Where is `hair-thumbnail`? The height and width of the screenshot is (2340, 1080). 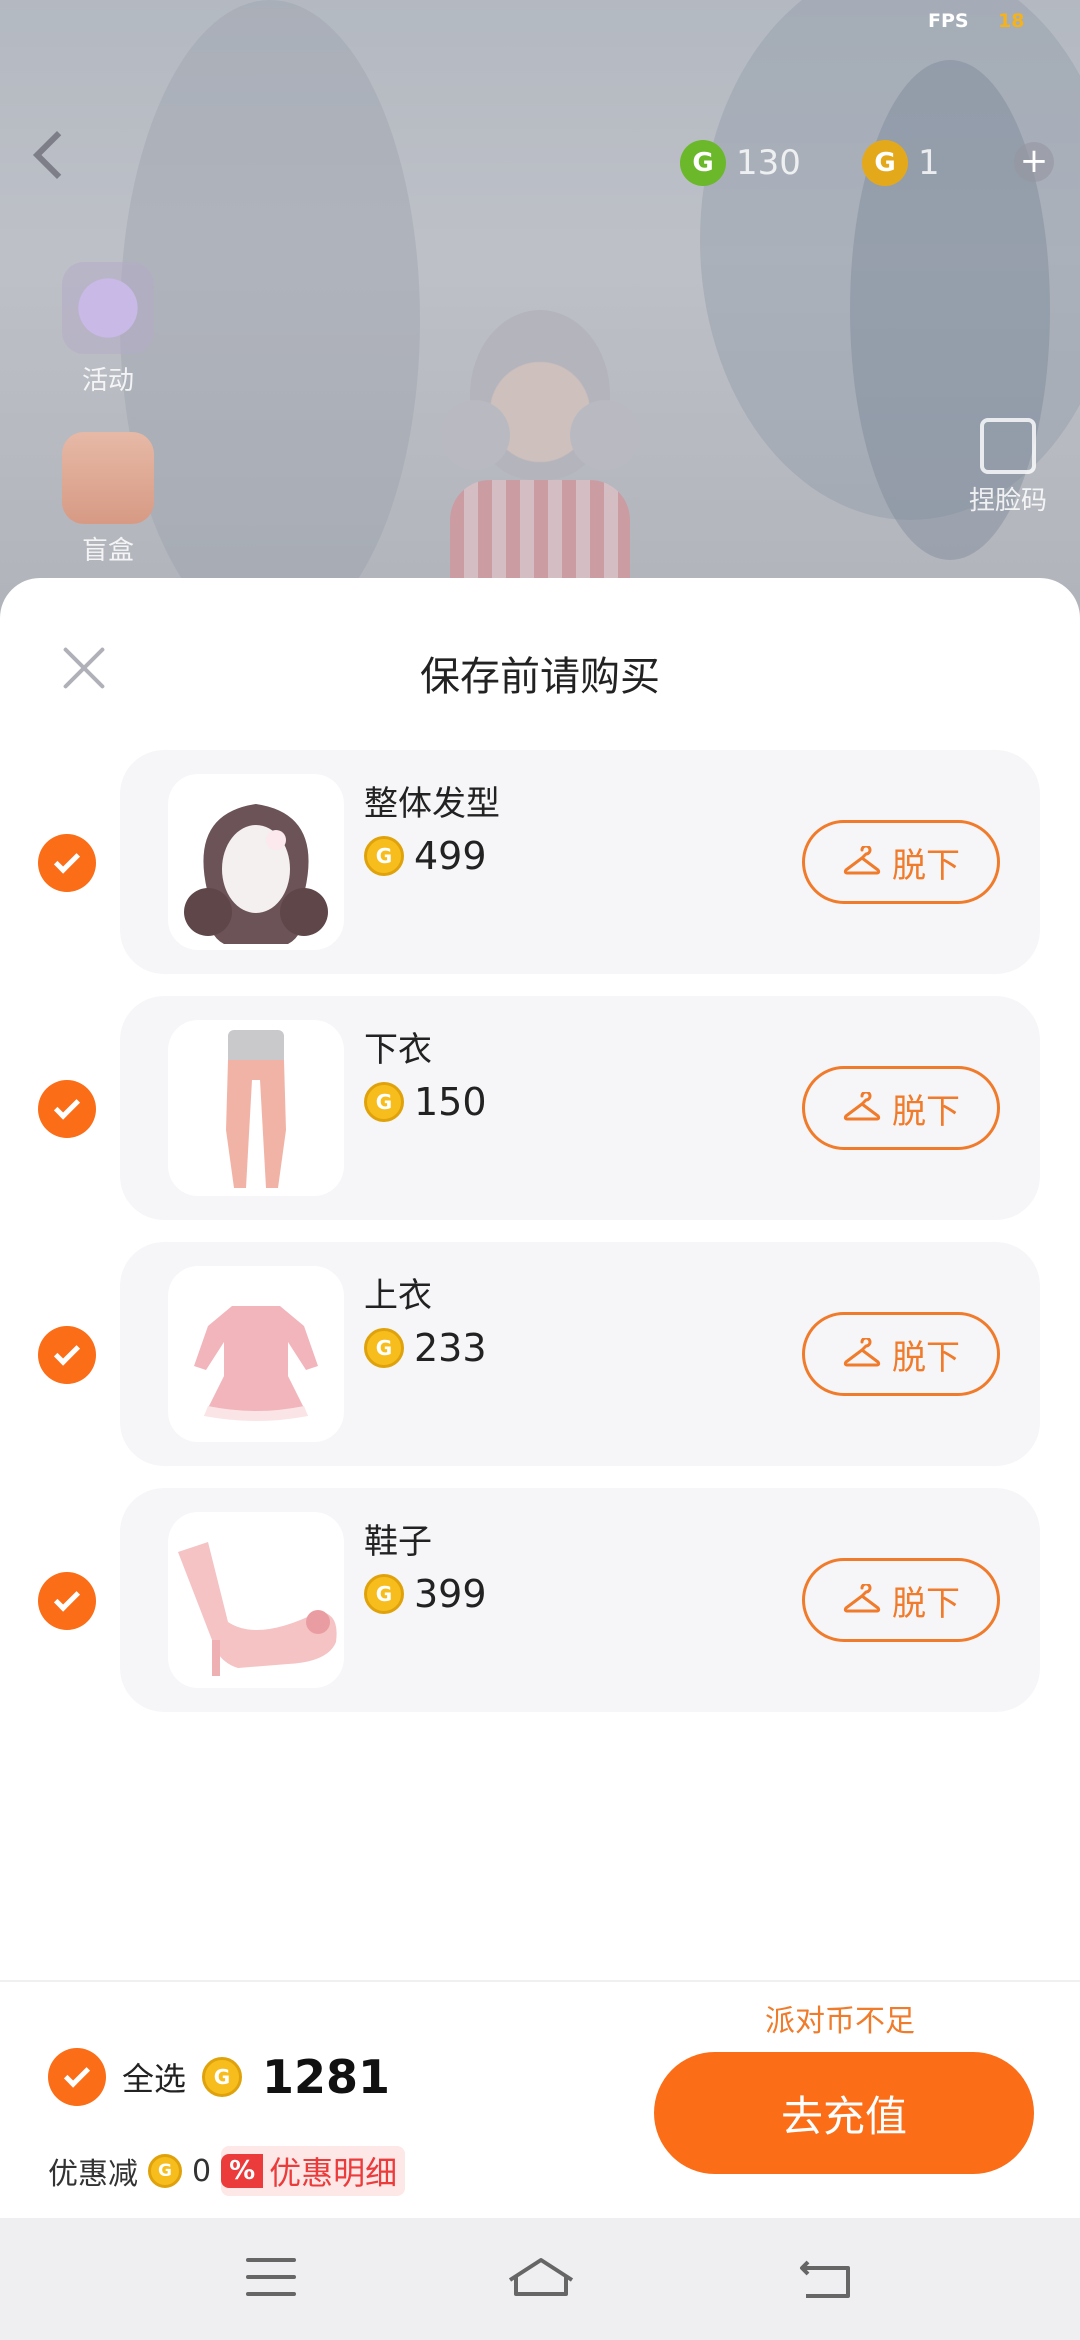 hair-thumbnail is located at coordinates (256, 862).